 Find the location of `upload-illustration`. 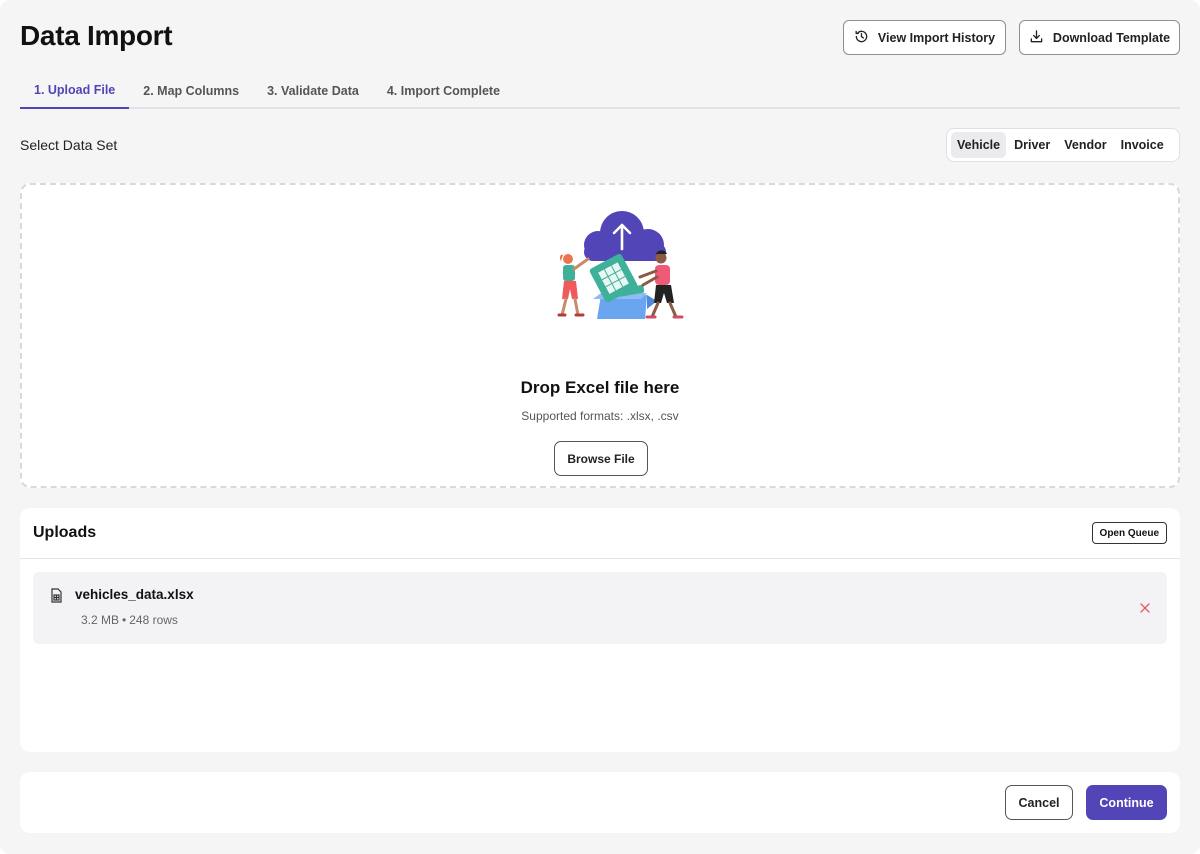

upload-illustration is located at coordinates (620, 277).